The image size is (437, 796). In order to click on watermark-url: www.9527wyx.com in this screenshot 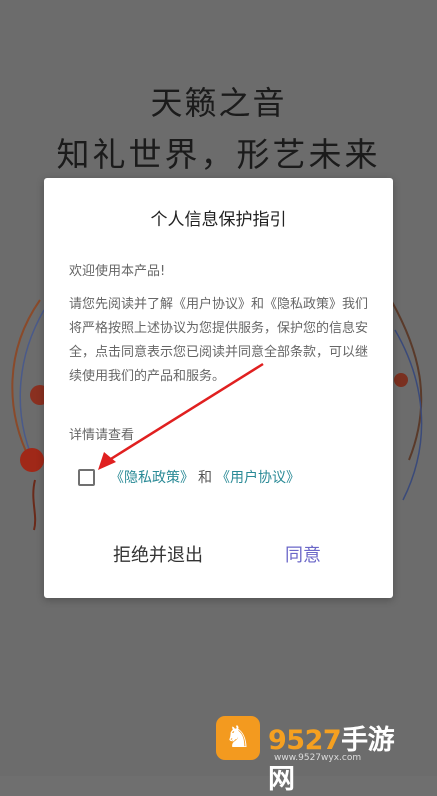, I will do `click(318, 758)`.